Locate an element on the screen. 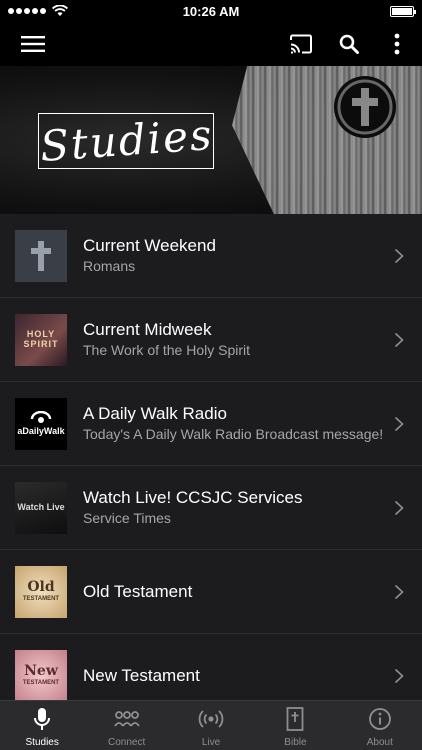  daily-walk-thumbnail: aDailyWalk is located at coordinates (41, 423).